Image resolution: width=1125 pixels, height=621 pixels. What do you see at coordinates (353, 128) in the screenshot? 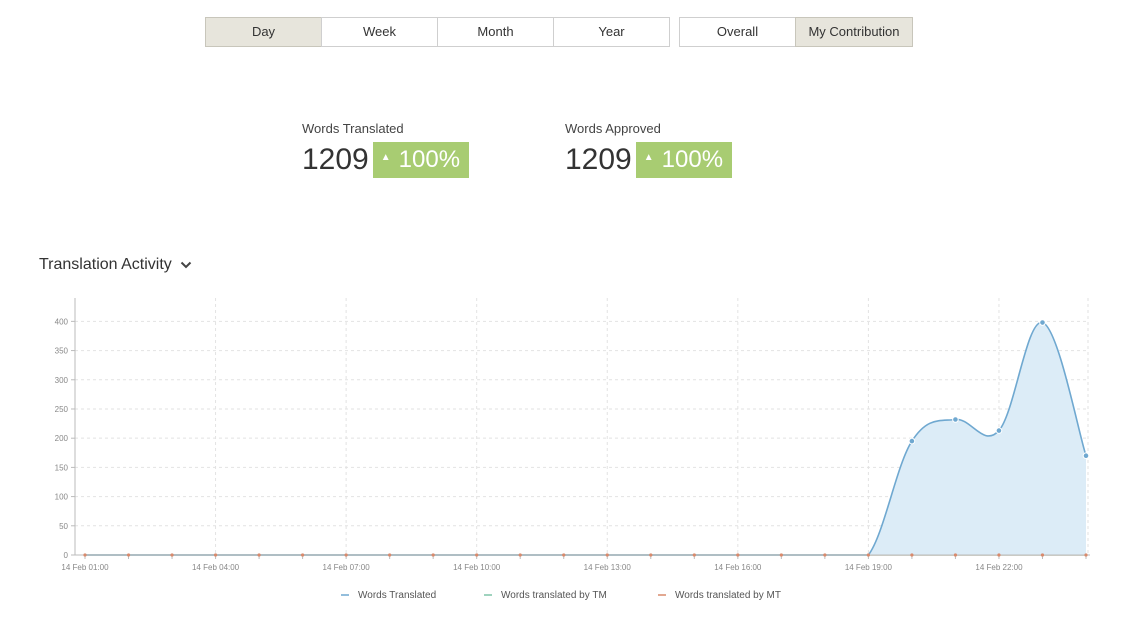
I see `stat-label: Words Translated` at bounding box center [353, 128].